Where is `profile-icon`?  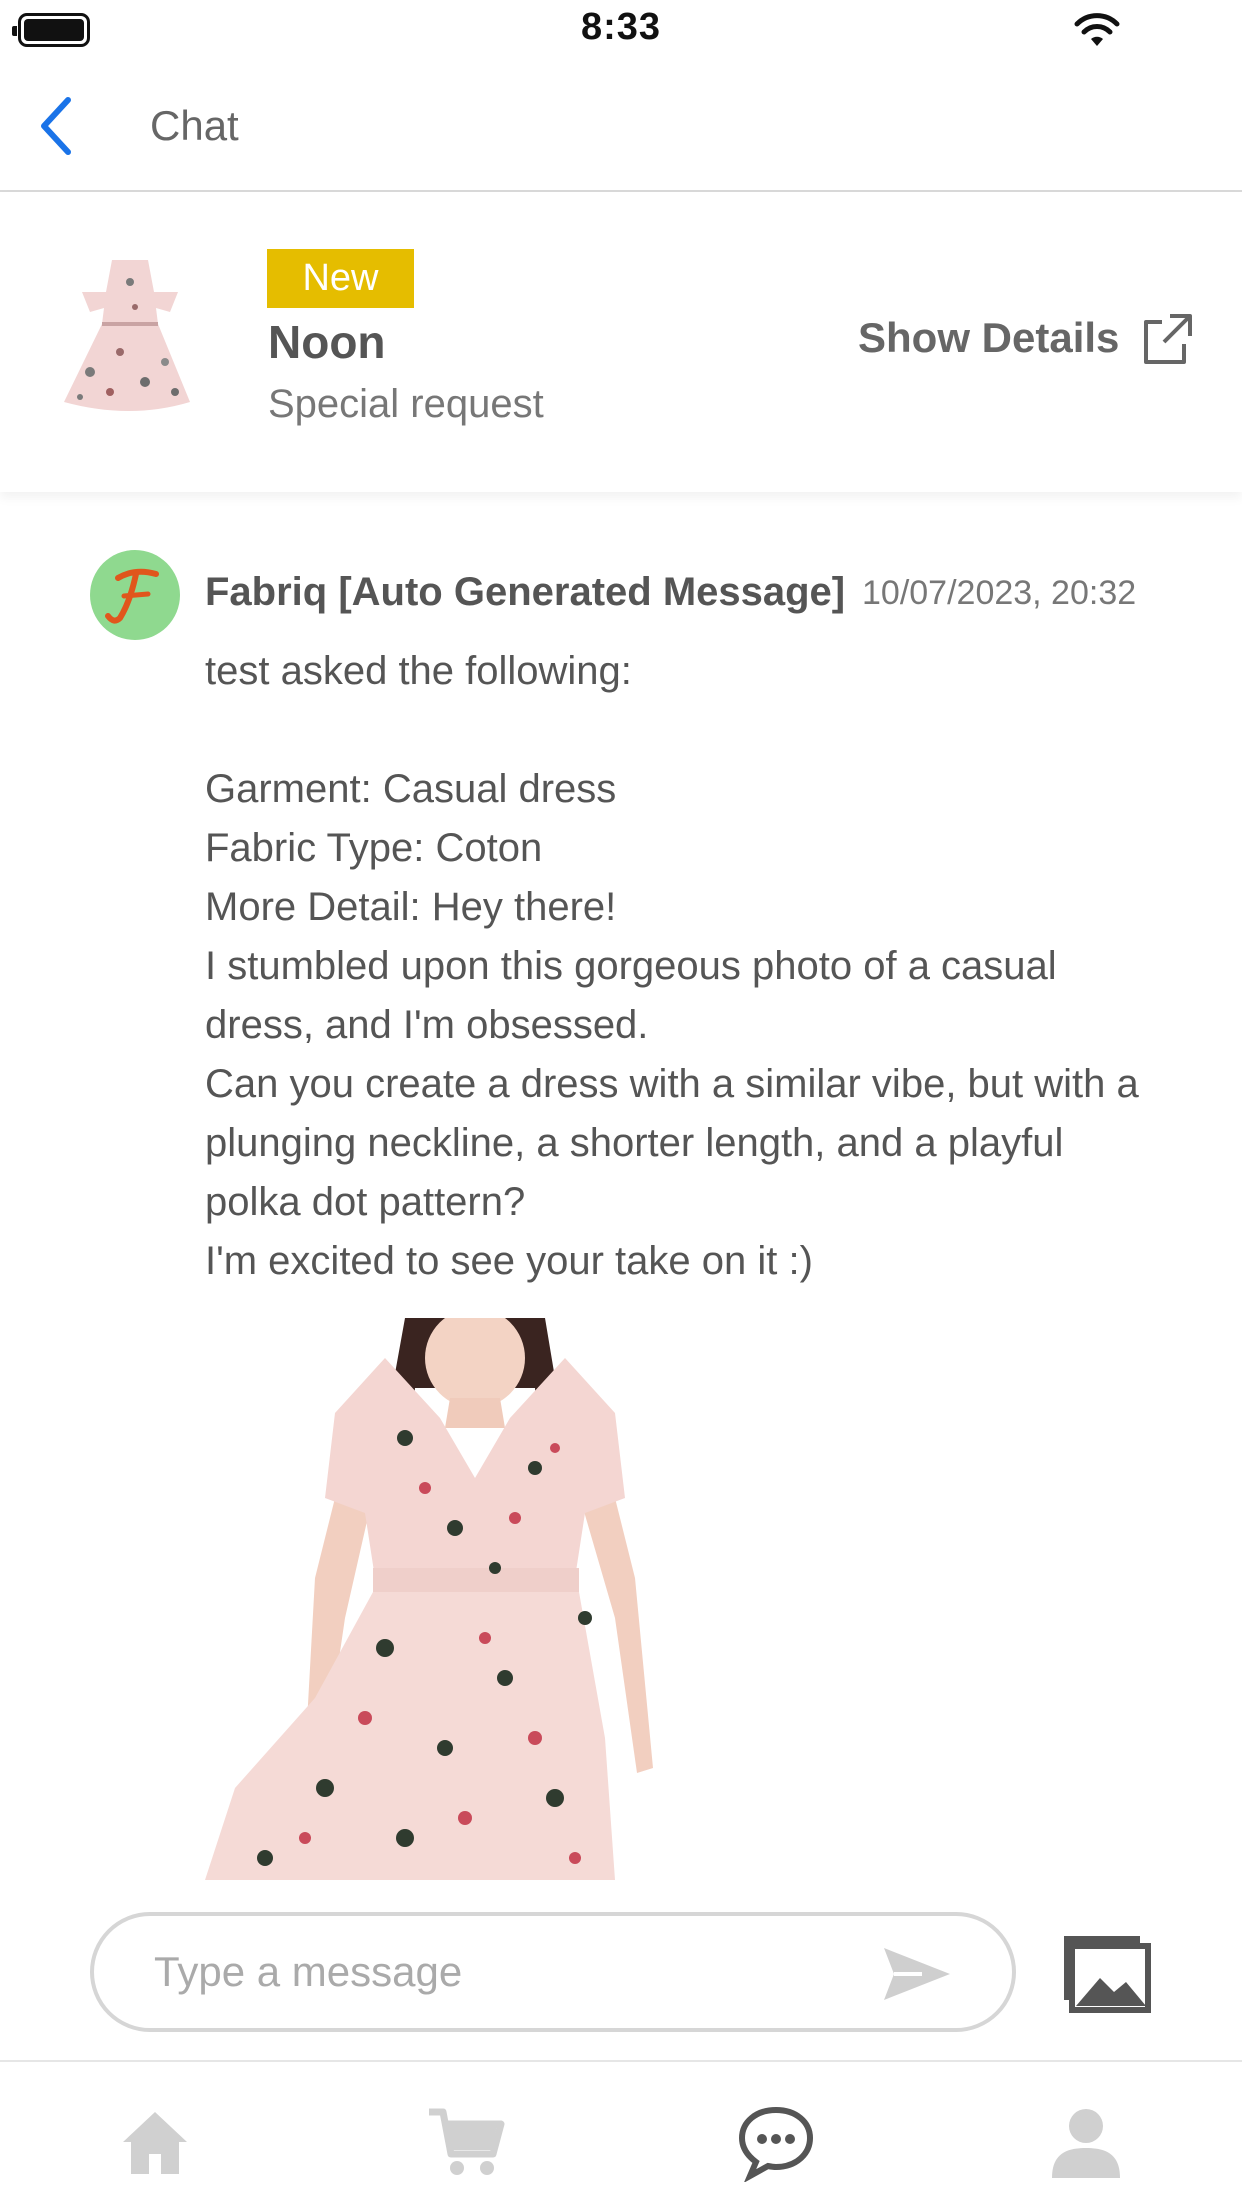 profile-icon is located at coordinates (1086, 2143).